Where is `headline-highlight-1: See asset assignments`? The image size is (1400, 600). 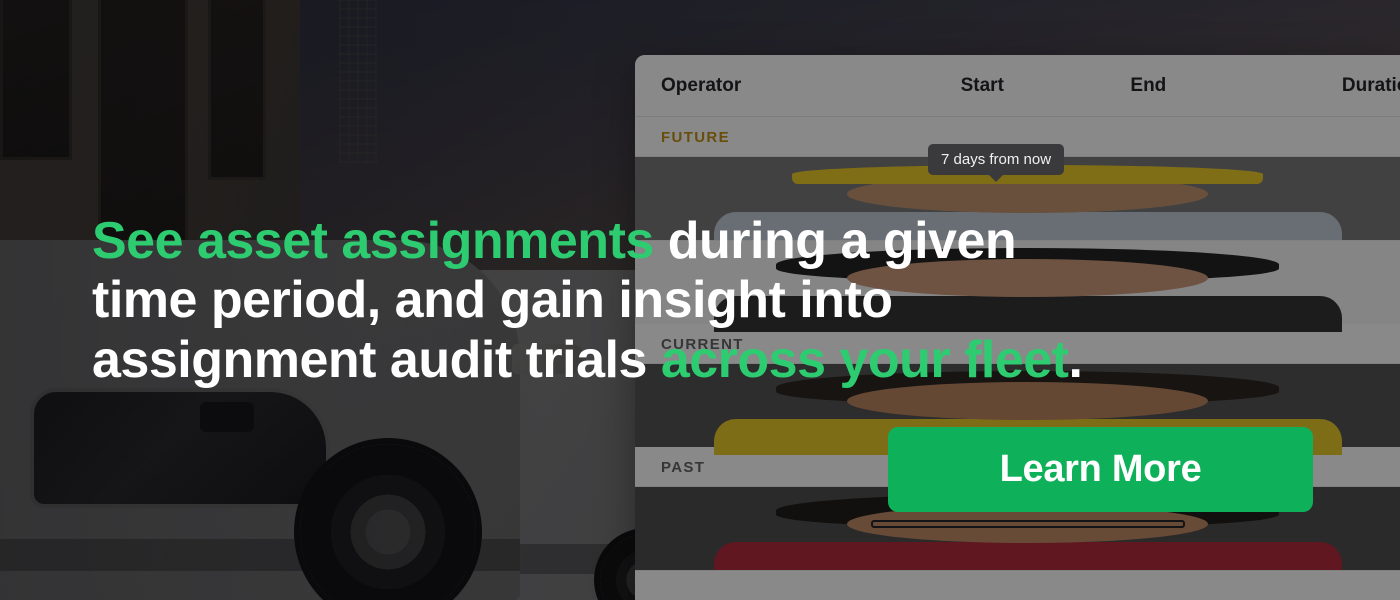
headline-highlight-1: See asset assignments is located at coordinates (373, 241).